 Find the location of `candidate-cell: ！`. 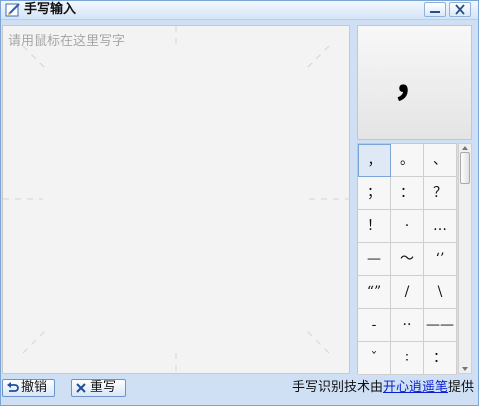

candidate-cell: ！ is located at coordinates (374, 226).